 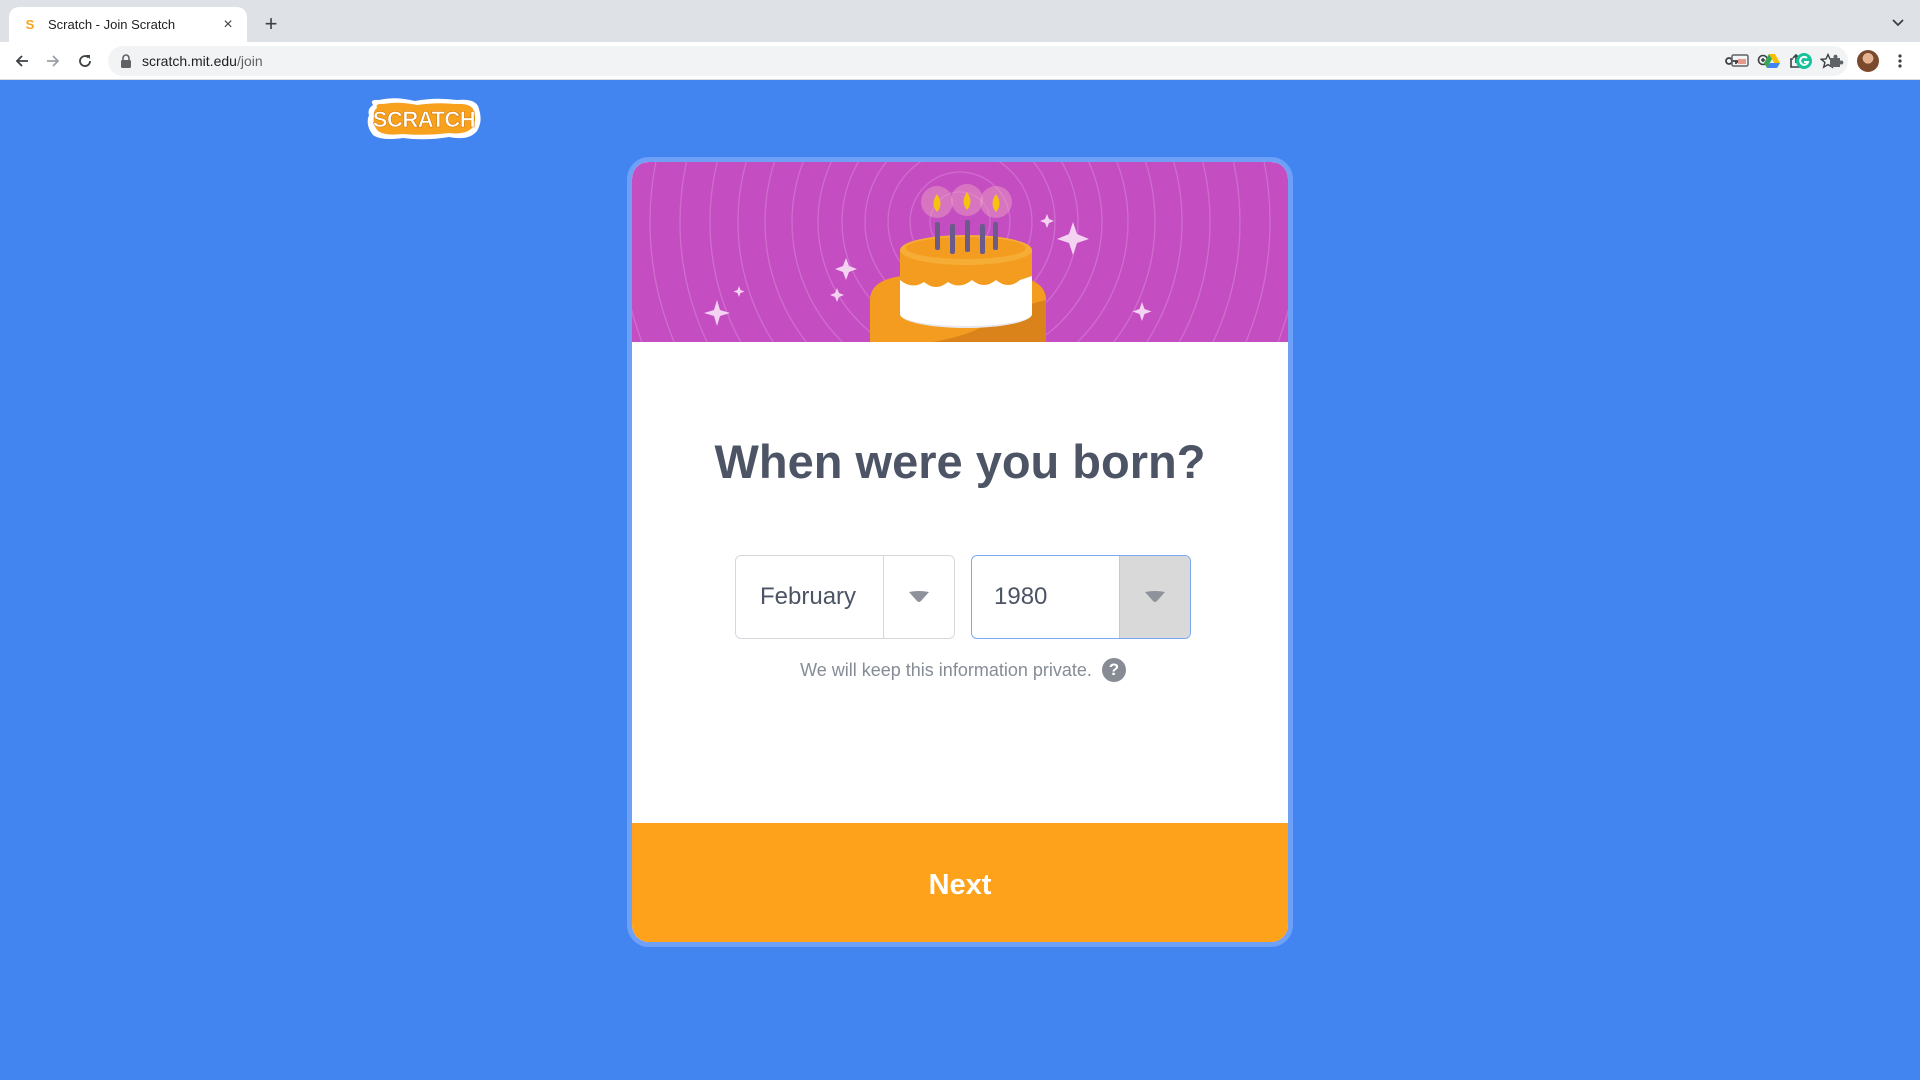 I want to click on new-tab-button: +, so click(x=271, y=24).